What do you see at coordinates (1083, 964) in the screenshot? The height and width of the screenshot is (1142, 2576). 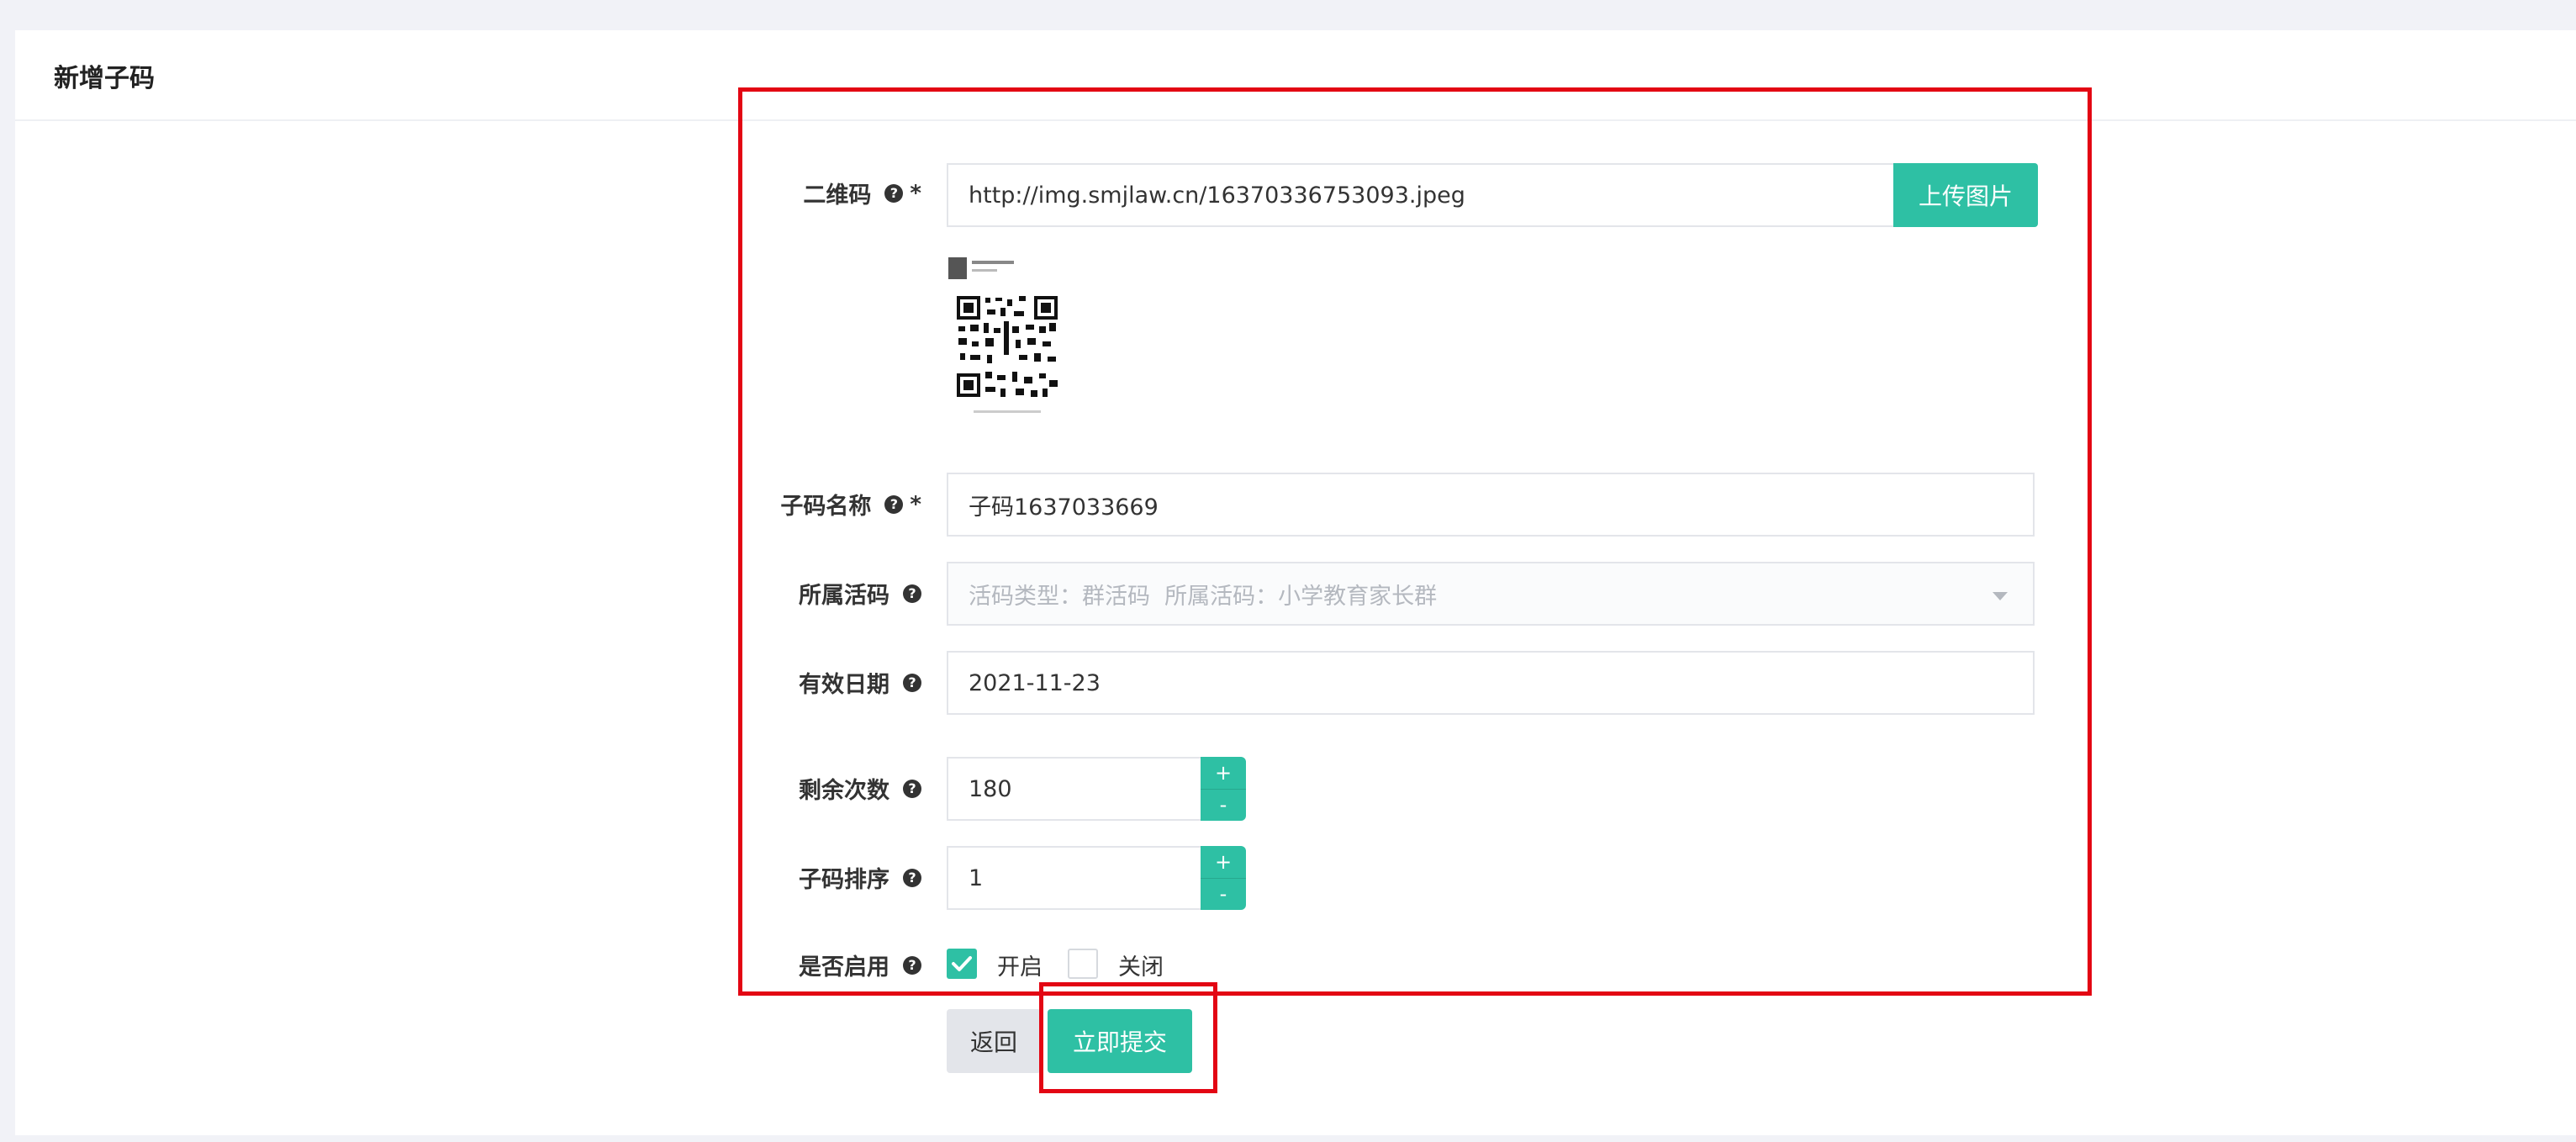 I see `enabled-off-checkbox` at bounding box center [1083, 964].